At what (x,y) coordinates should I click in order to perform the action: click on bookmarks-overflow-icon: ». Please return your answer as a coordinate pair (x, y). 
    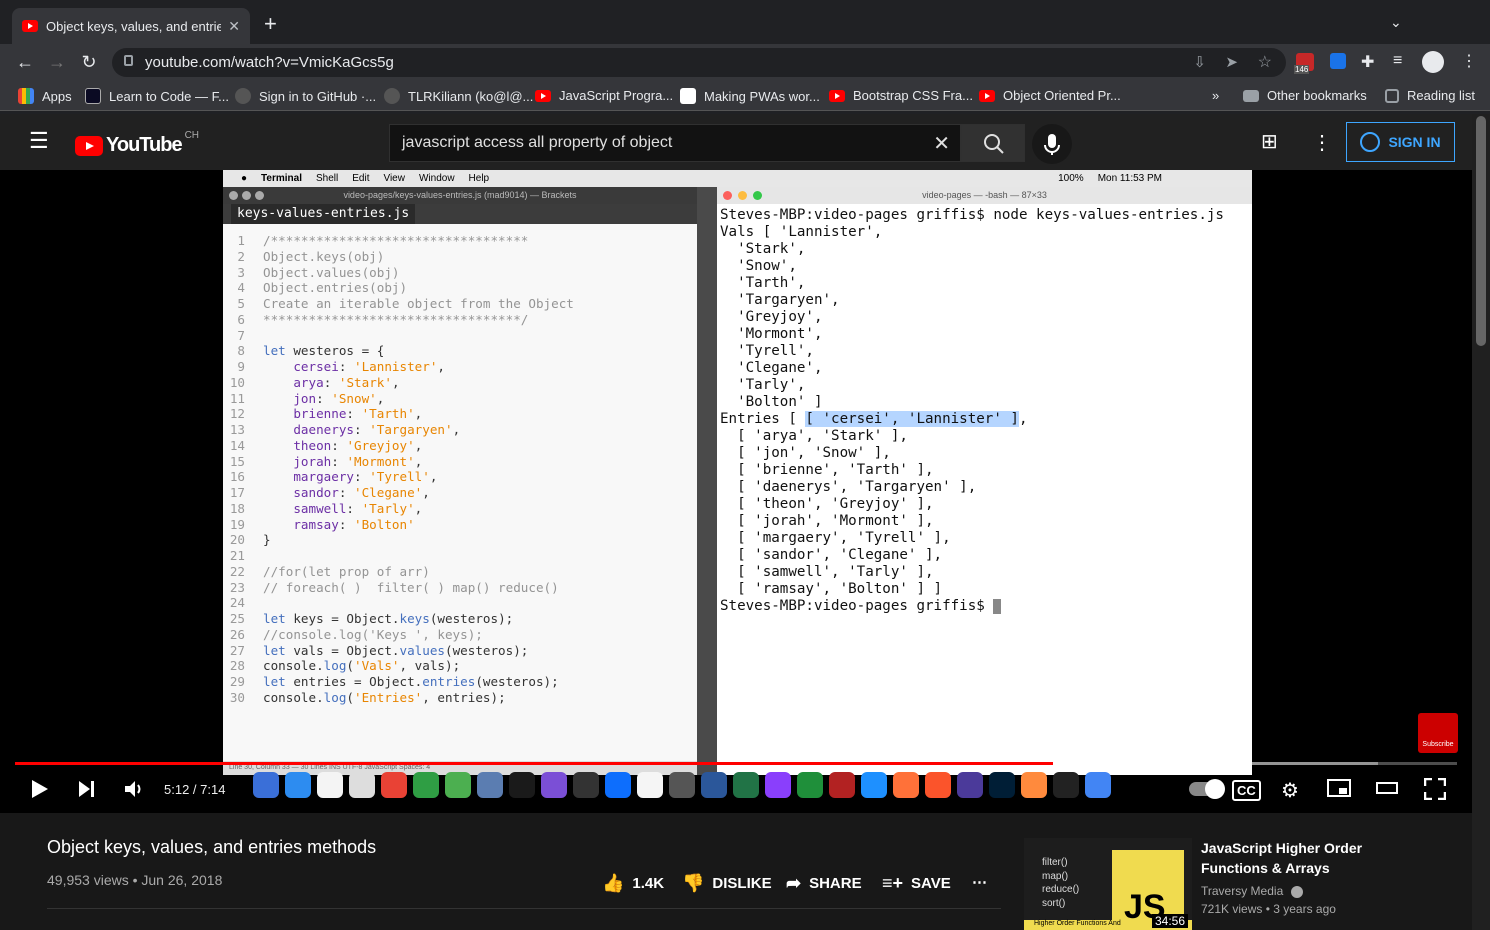
    Looking at the image, I should click on (1215, 95).